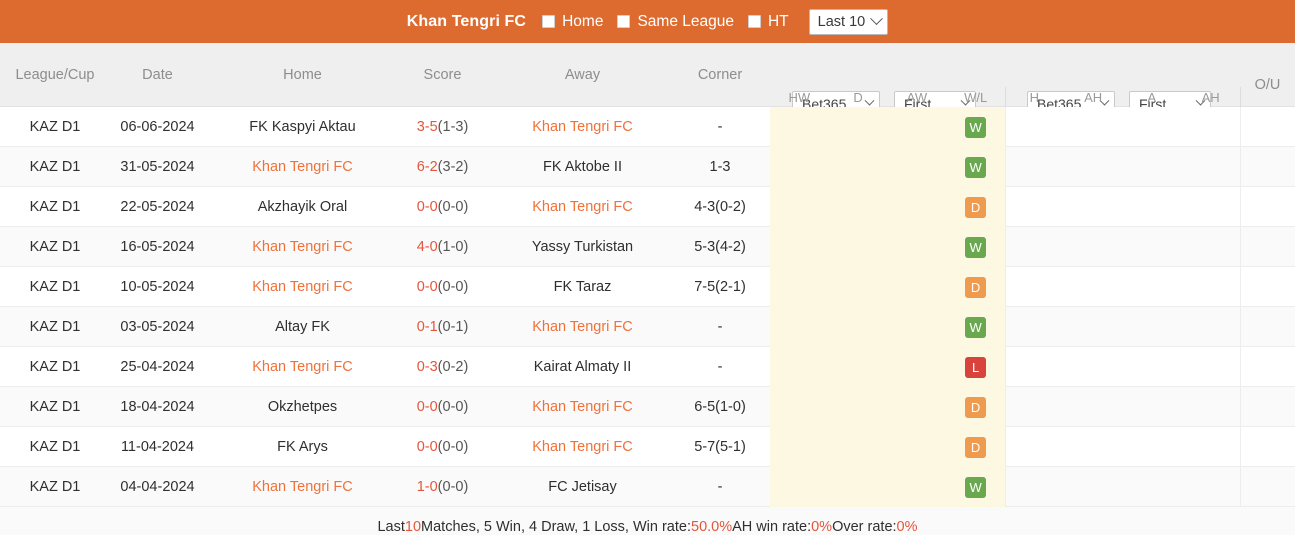 The width and height of the screenshot is (1295, 535). Describe the element at coordinates (302, 127) in the screenshot. I see `cell-home: FK Kaspyi Aktau` at that location.